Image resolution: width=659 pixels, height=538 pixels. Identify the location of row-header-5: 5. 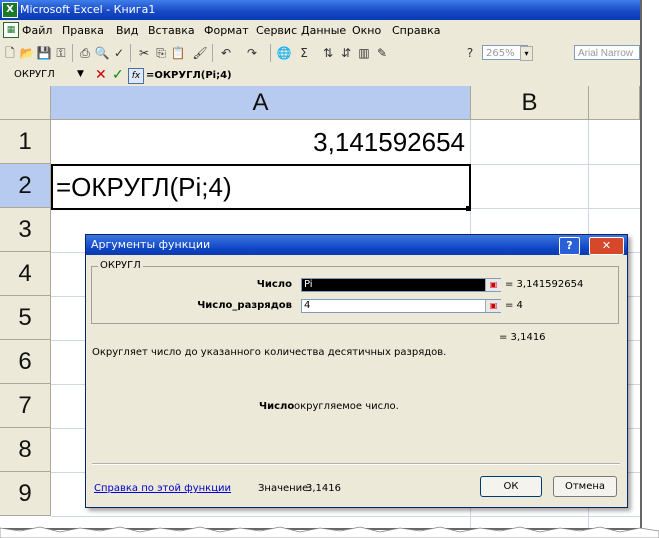
(25, 318).